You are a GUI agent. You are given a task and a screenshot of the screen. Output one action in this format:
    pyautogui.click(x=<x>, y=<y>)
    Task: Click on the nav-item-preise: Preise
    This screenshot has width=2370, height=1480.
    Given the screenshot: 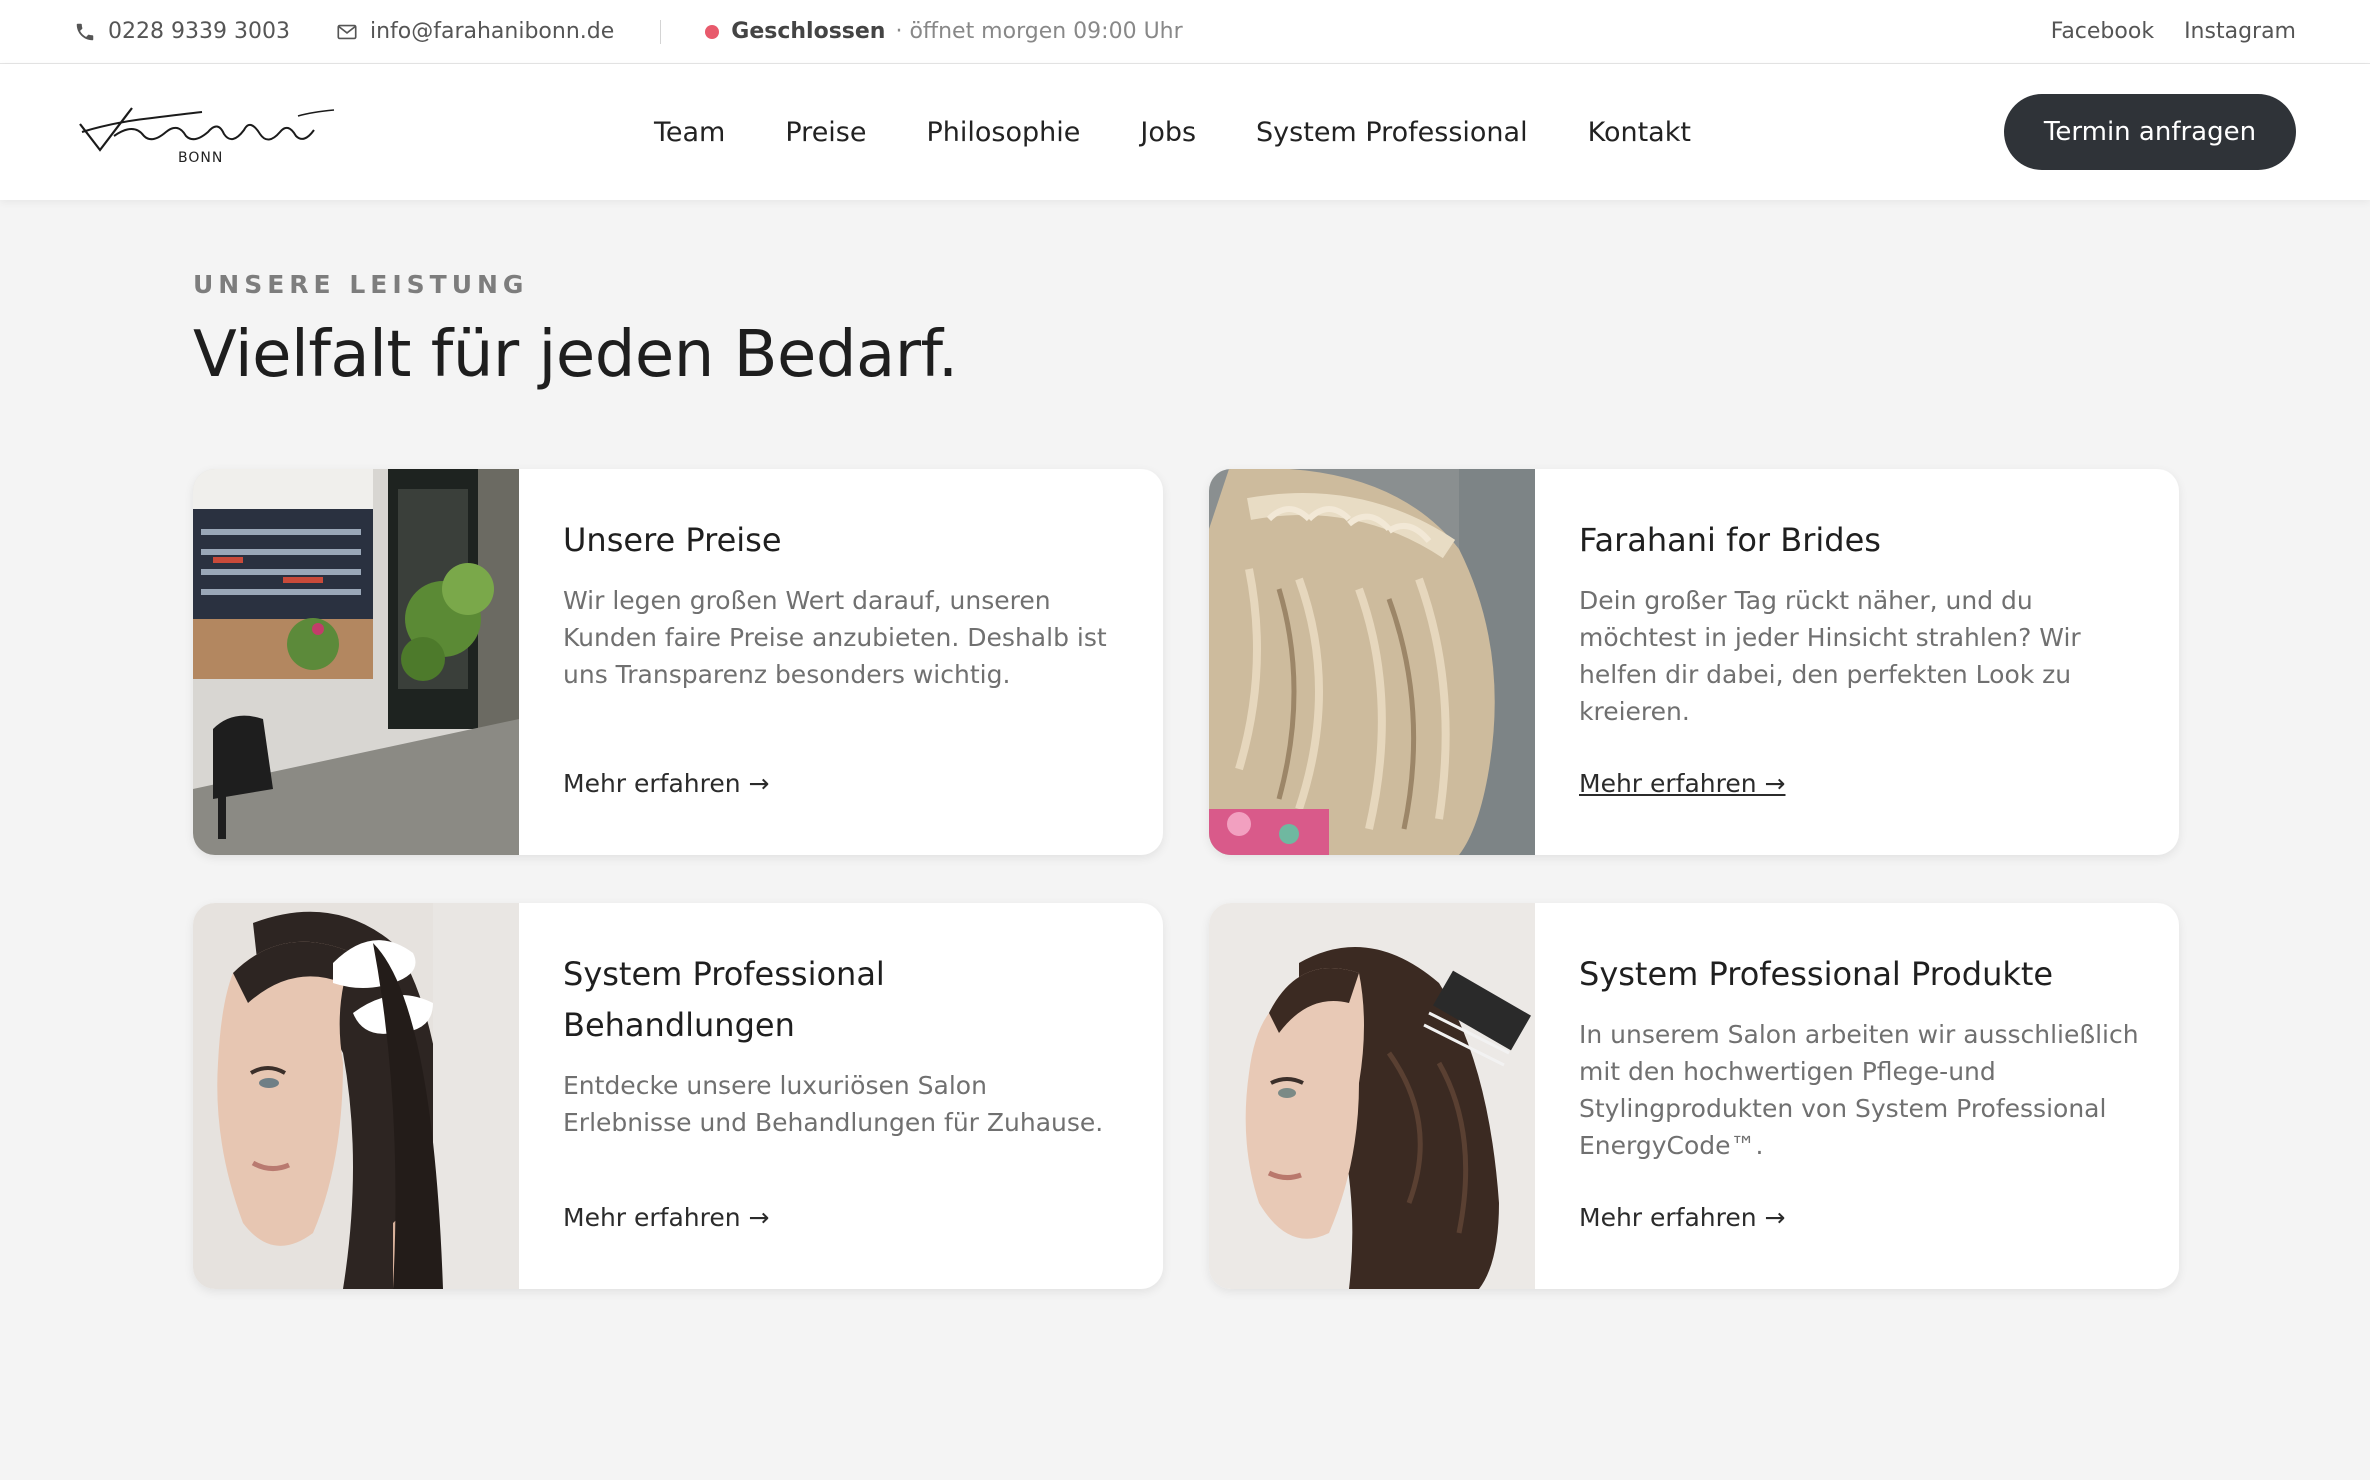 What is the action you would take?
    pyautogui.click(x=825, y=132)
    